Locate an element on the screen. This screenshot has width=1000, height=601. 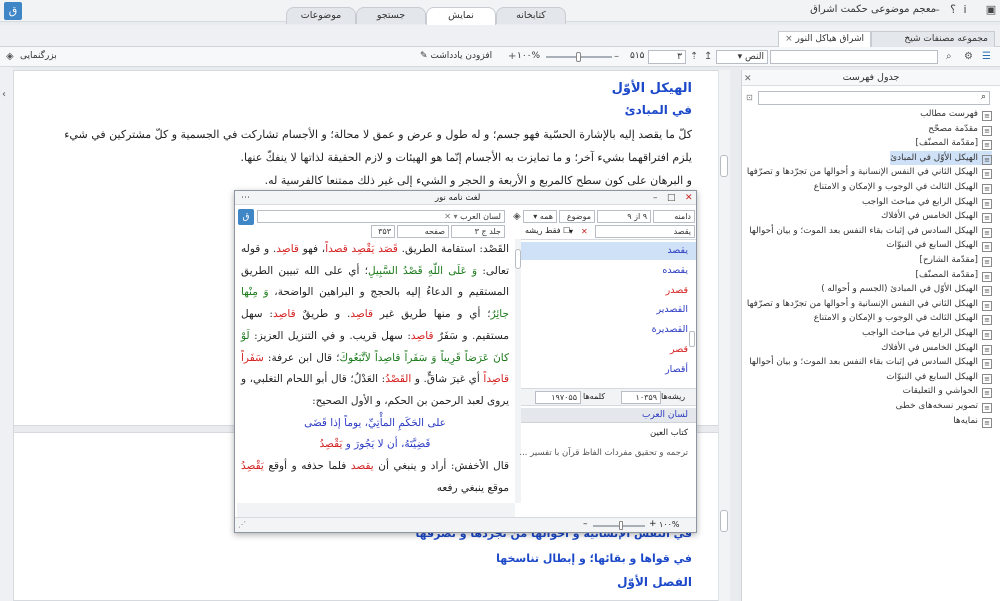
gear-icon: ⚙ is located at coordinates (968, 57).